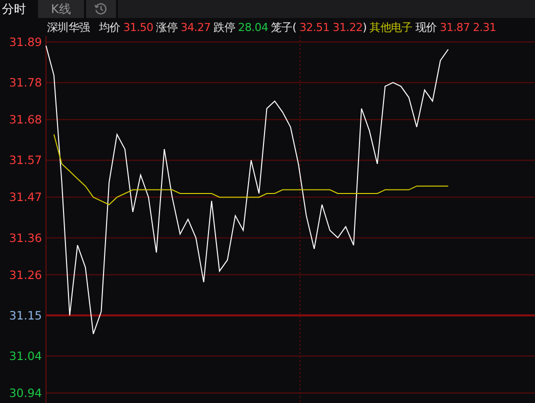  I want to click on quote-text: 32.51 31.22, so click(331, 27).